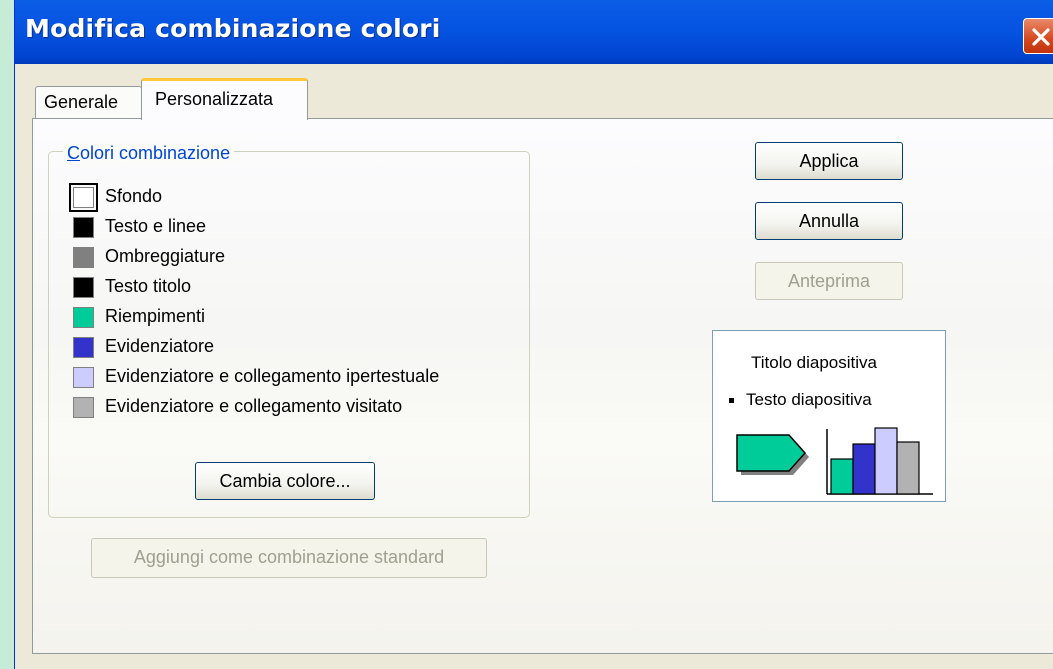  What do you see at coordinates (1041, 37) in the screenshot?
I see `close-icon` at bounding box center [1041, 37].